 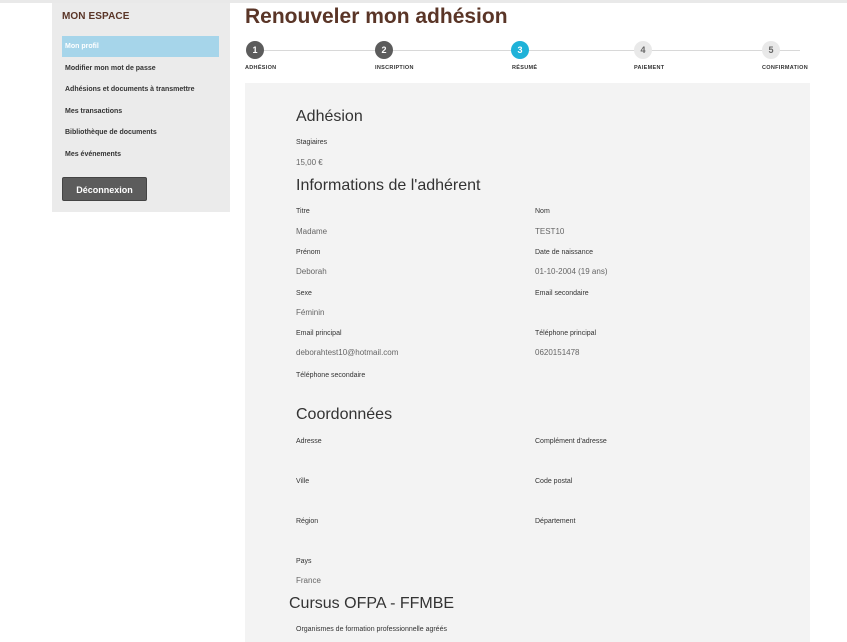 I want to click on email-secondaire-label: Email secondaire, so click(x=562, y=293).